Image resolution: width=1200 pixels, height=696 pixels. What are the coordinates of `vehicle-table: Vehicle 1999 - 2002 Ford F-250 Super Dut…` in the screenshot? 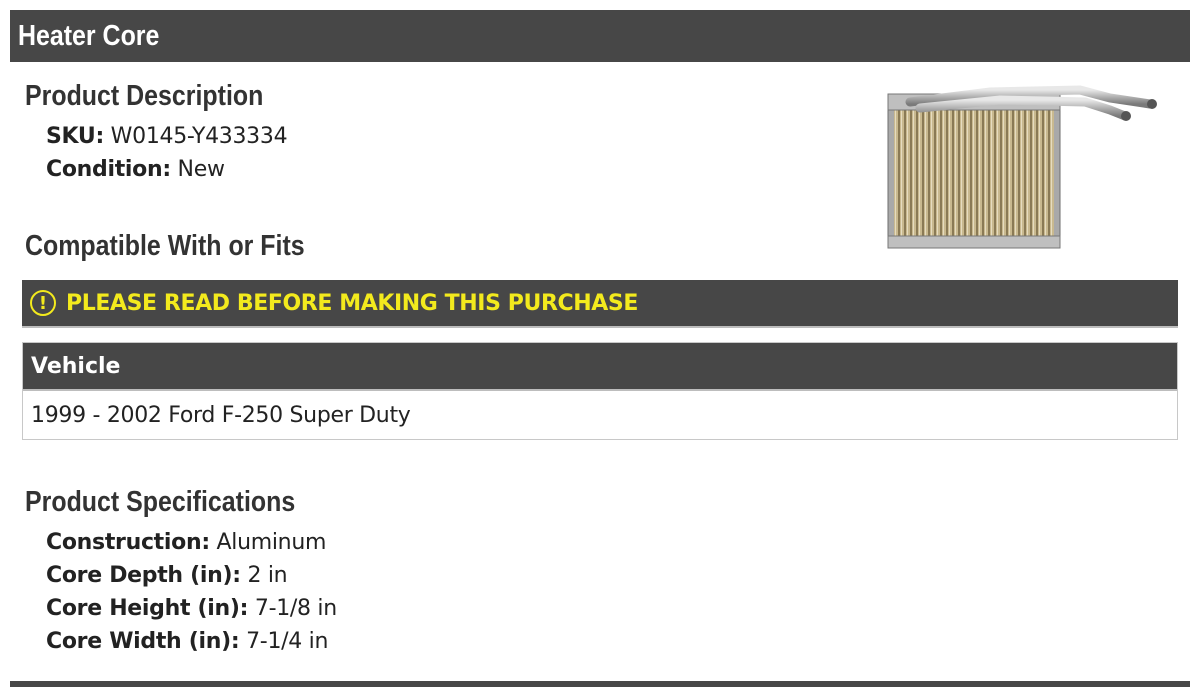 It's located at (600, 391).